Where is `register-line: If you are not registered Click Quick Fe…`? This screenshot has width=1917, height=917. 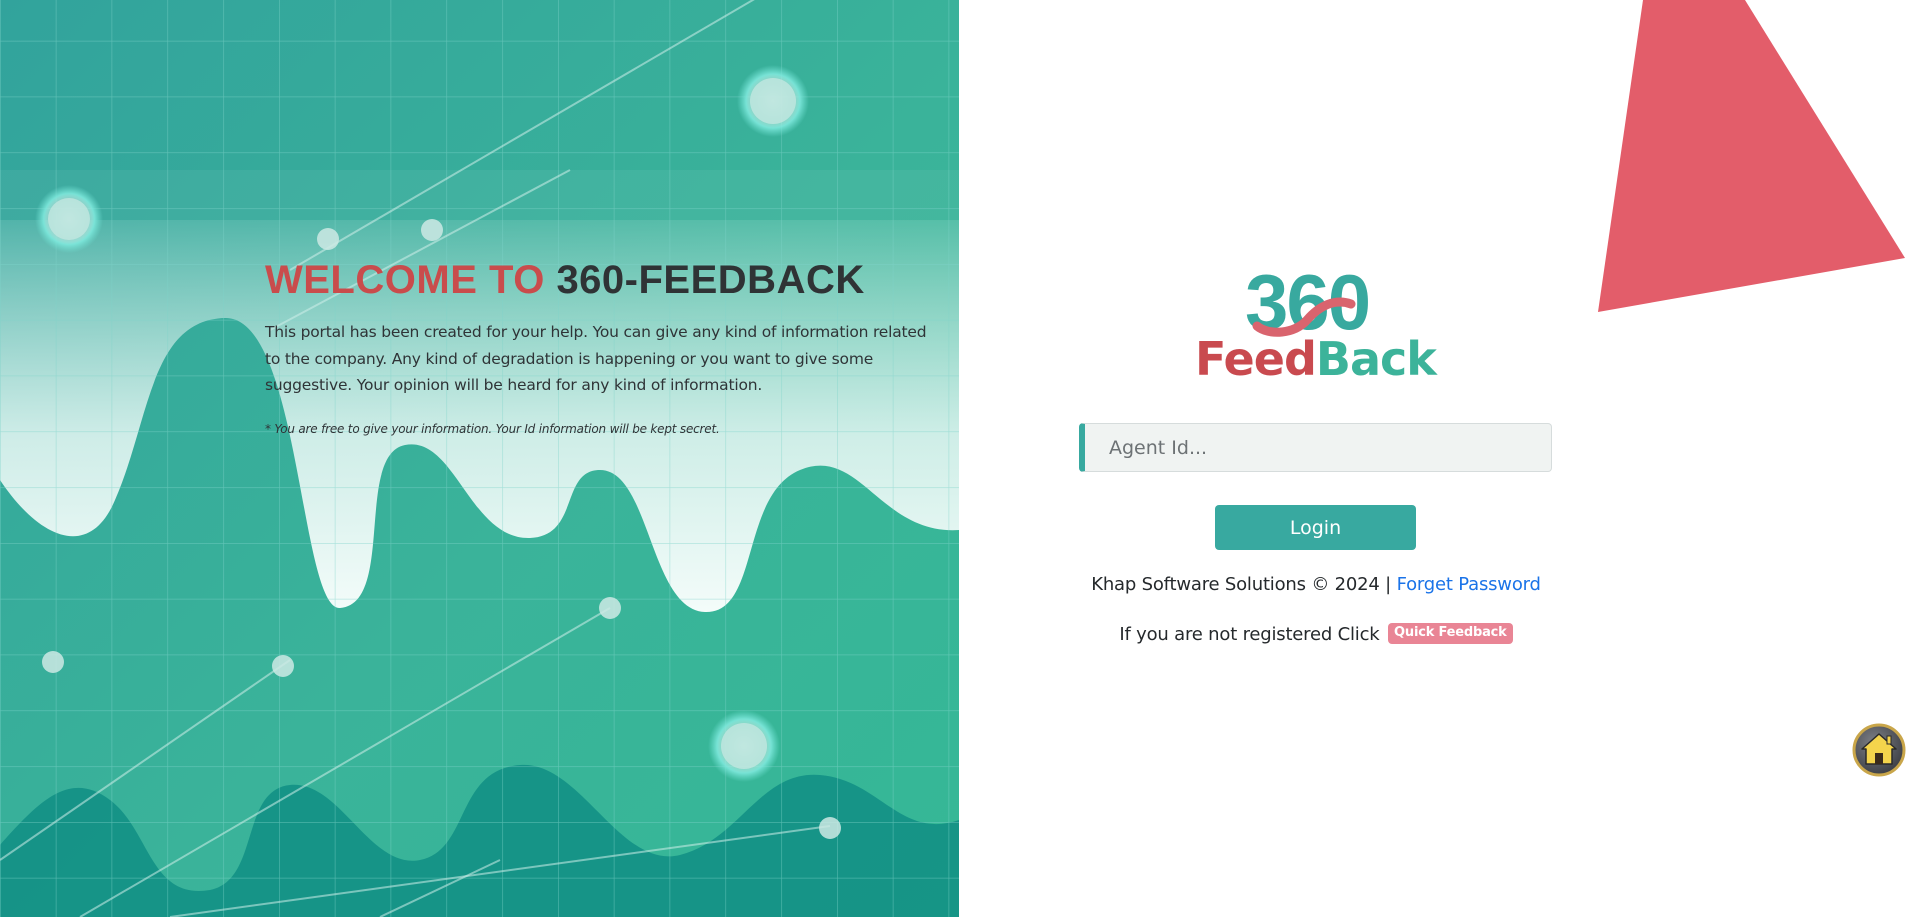
register-line: If you are not registered Click Quick Fe… is located at coordinates (1316, 634).